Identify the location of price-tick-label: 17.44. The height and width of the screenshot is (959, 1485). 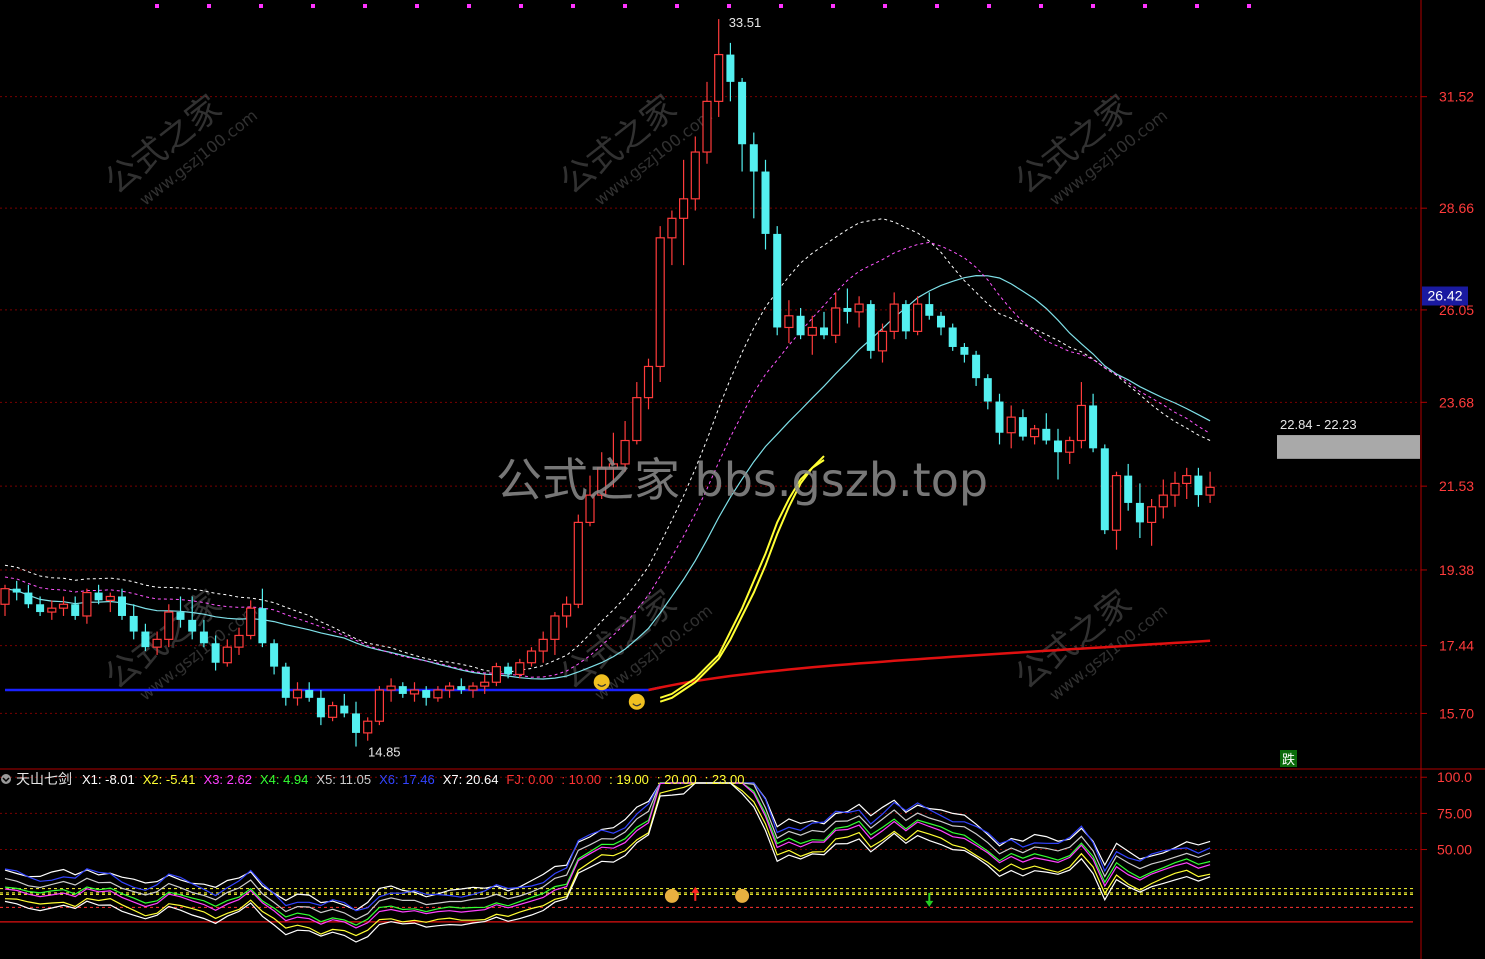
(1456, 646).